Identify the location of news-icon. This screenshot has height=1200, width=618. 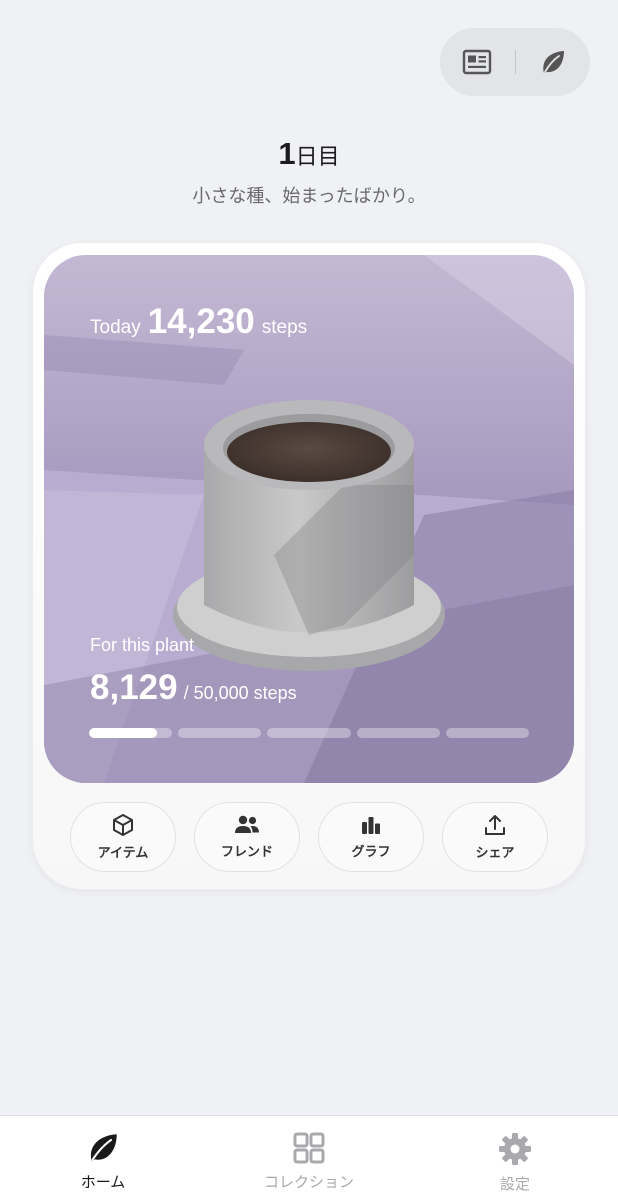
(477, 62).